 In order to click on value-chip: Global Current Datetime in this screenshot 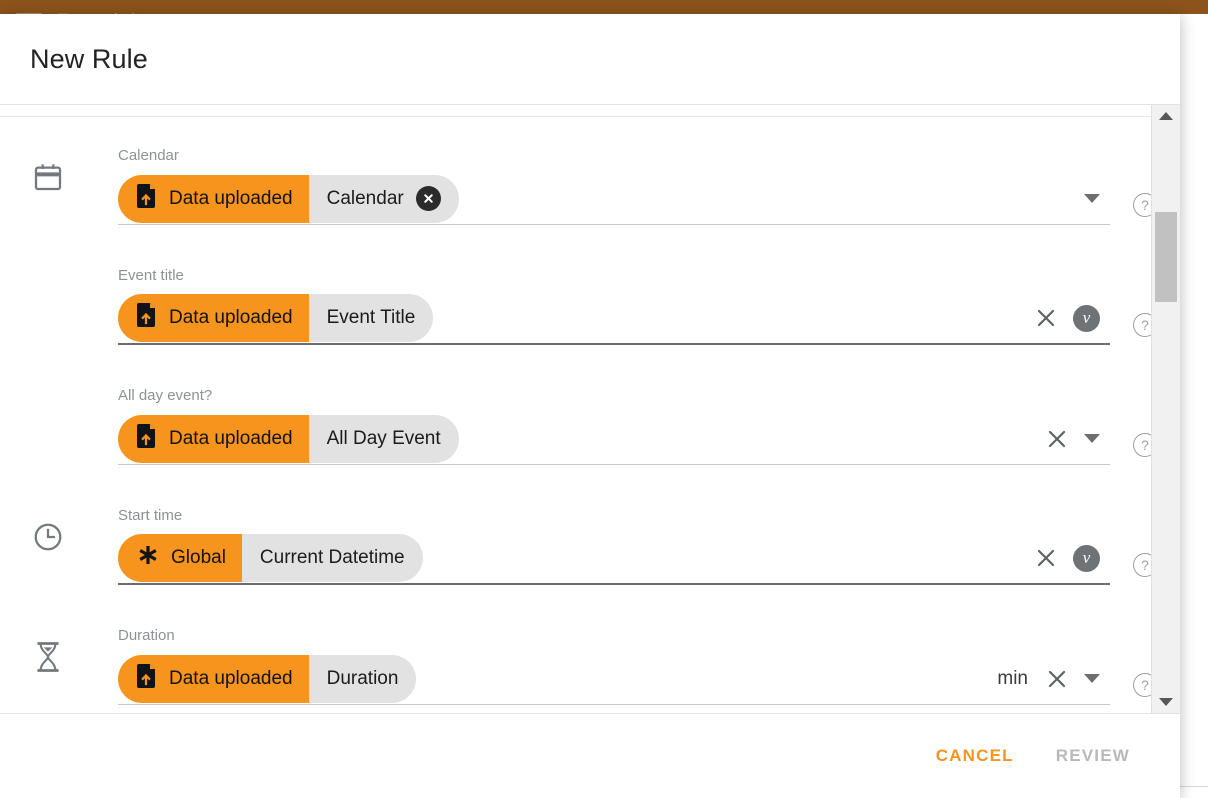, I will do `click(270, 558)`.